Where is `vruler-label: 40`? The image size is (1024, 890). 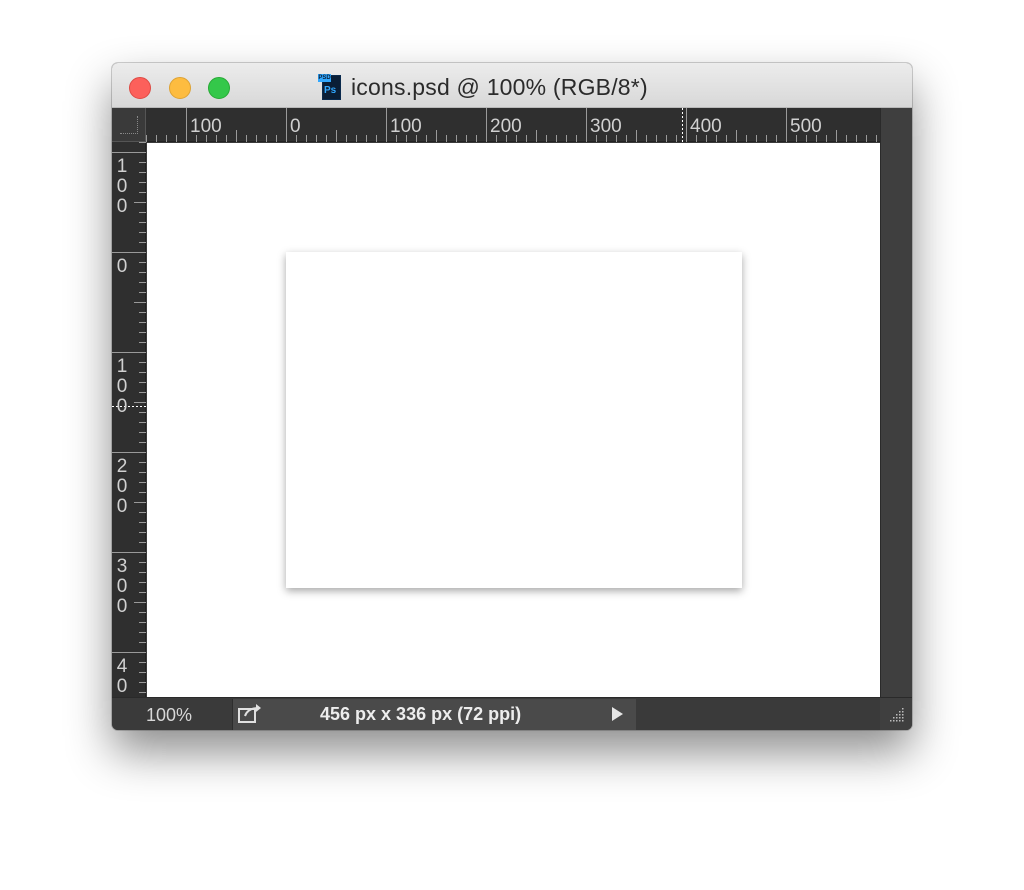 vruler-label: 40 is located at coordinates (122, 676).